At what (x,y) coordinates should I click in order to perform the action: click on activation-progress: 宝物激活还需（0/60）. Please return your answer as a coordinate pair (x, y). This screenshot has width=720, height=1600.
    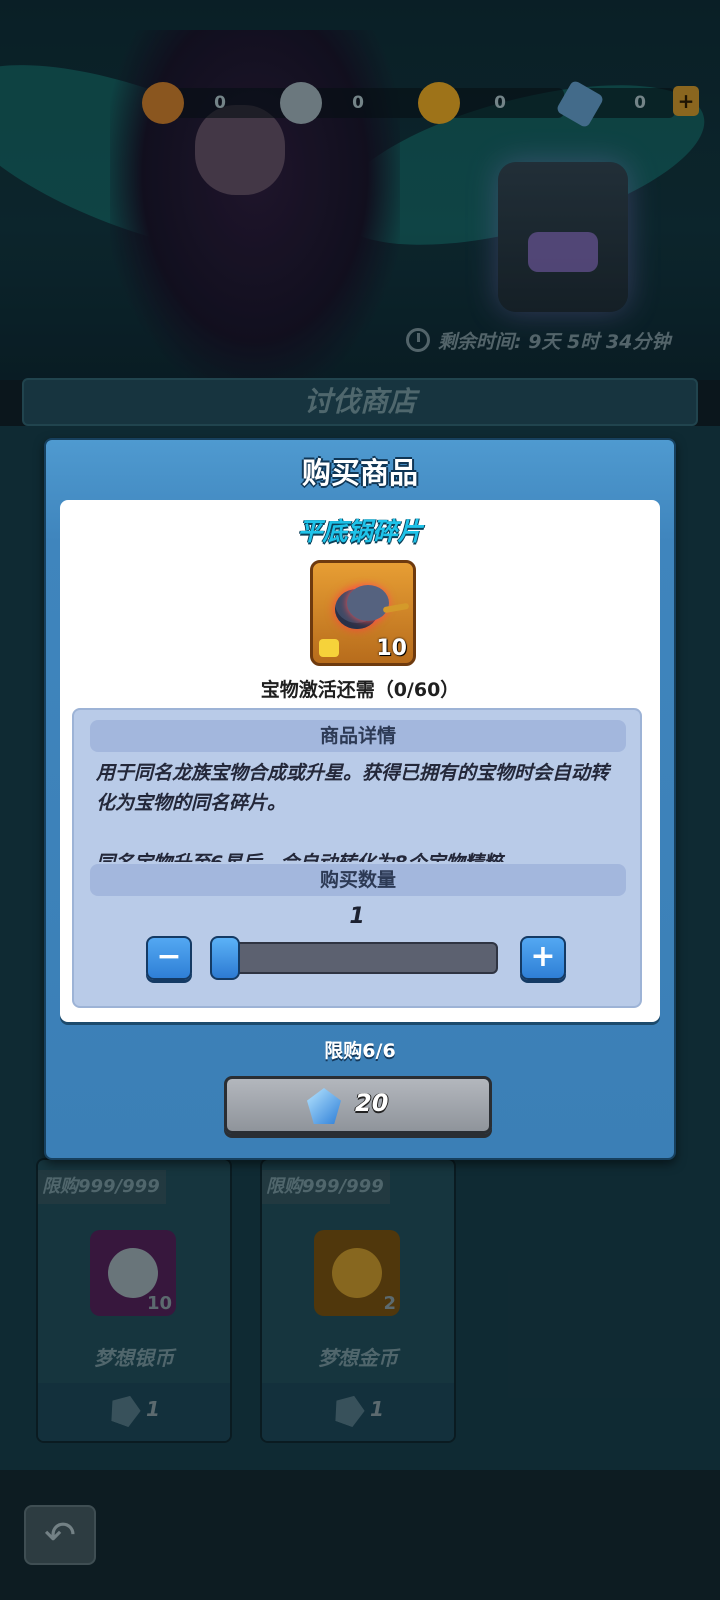
    Looking at the image, I should click on (360, 690).